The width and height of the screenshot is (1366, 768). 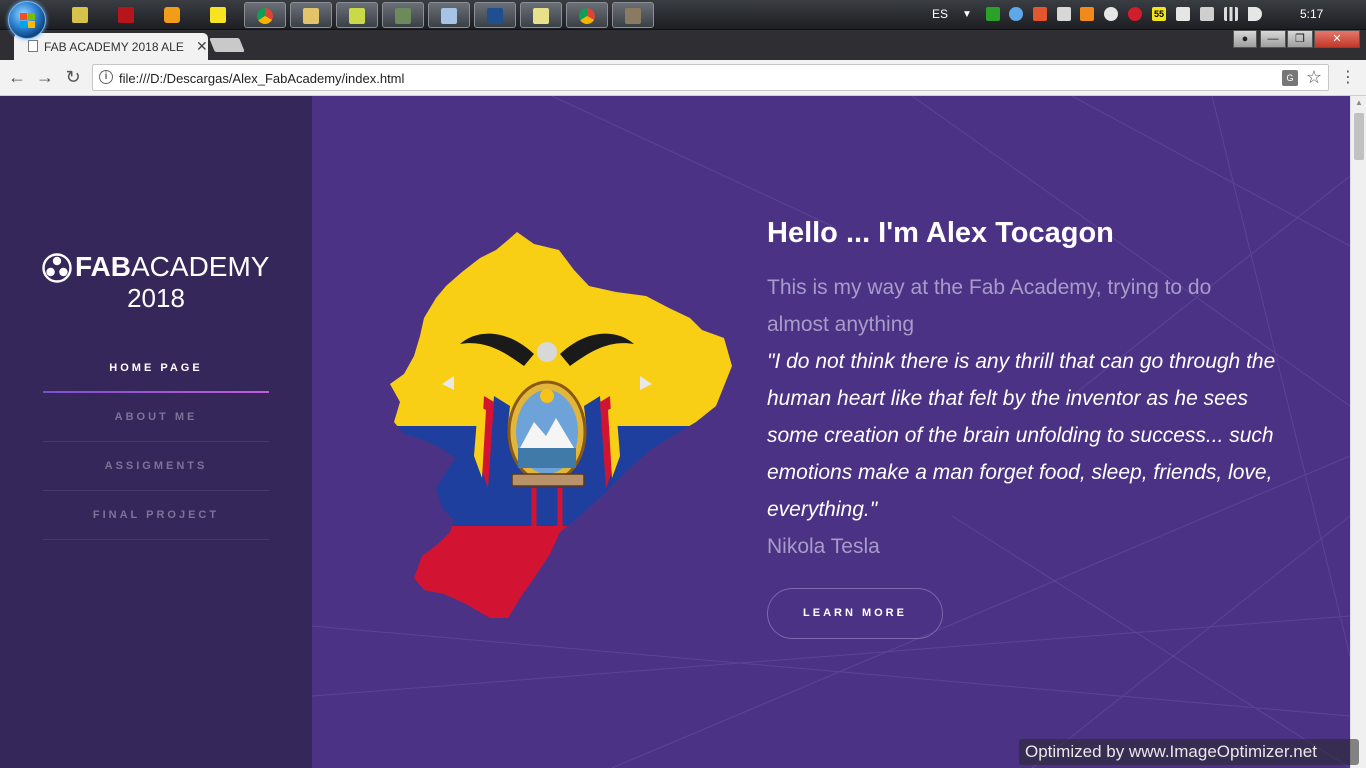 I want to click on taskbar-filezilla, so click(x=127, y=15).